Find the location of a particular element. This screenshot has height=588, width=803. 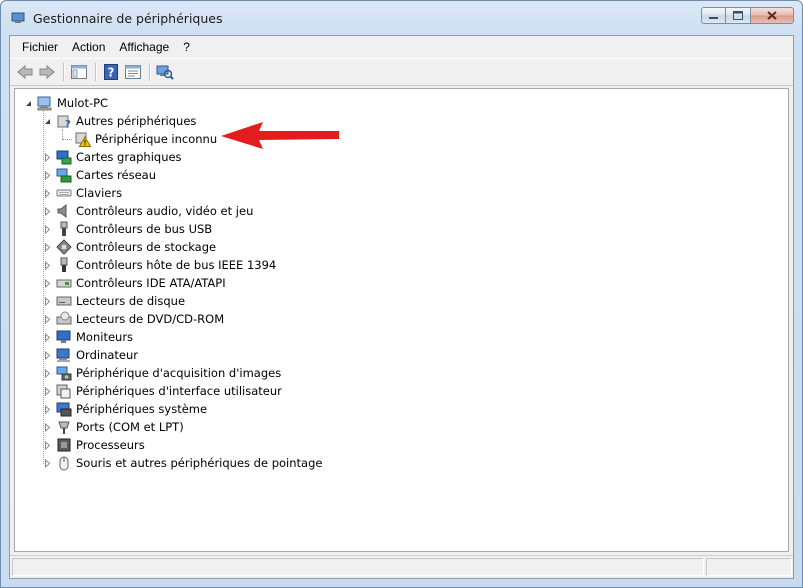

close-icon is located at coordinates (772, 15).